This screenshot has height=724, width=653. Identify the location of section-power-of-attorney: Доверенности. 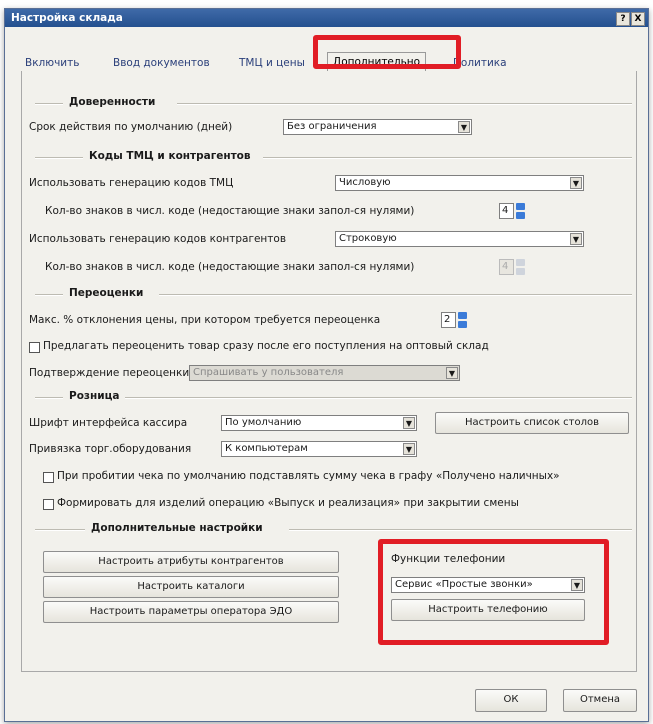
(112, 102).